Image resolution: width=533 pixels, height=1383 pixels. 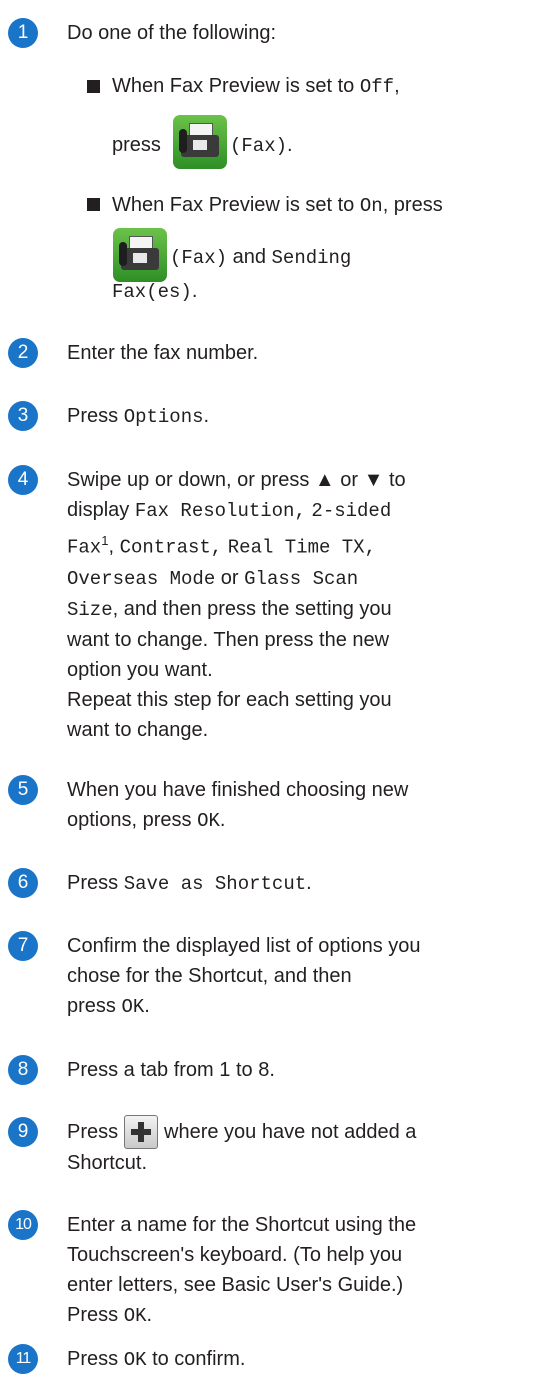 What do you see at coordinates (23, 1359) in the screenshot?
I see `step-number: 11` at bounding box center [23, 1359].